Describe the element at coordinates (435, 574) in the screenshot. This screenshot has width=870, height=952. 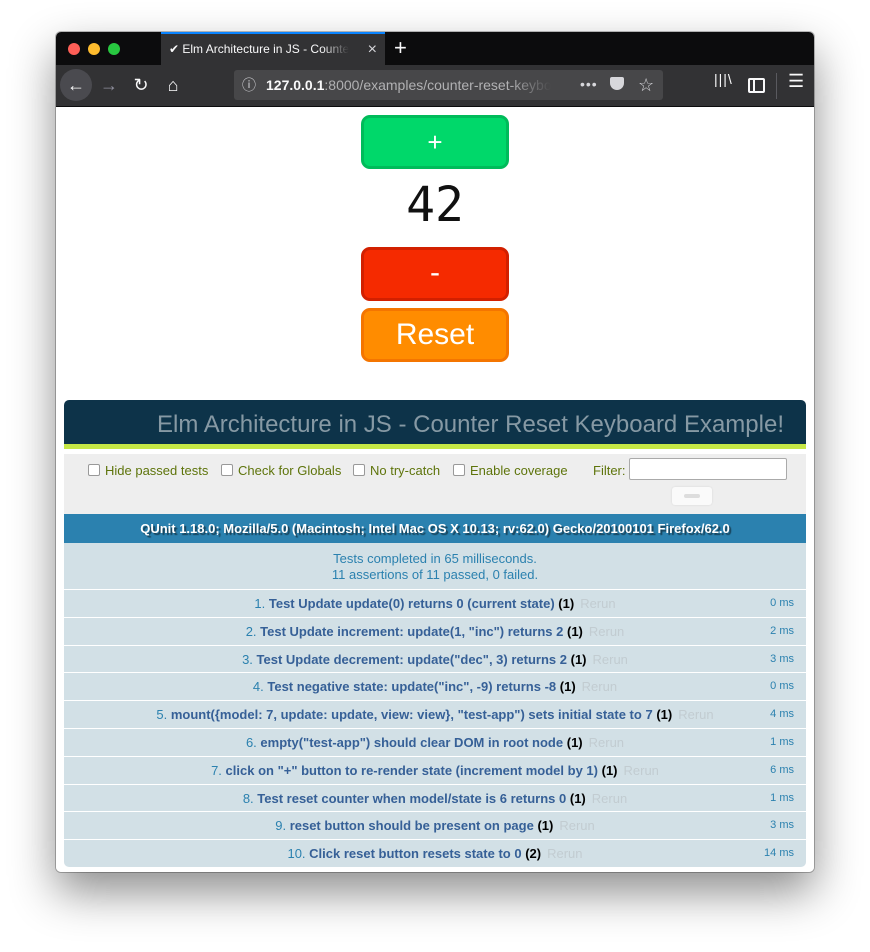
I see `result-assertions: 11 assertions of 11 passed, 0 failed.` at that location.